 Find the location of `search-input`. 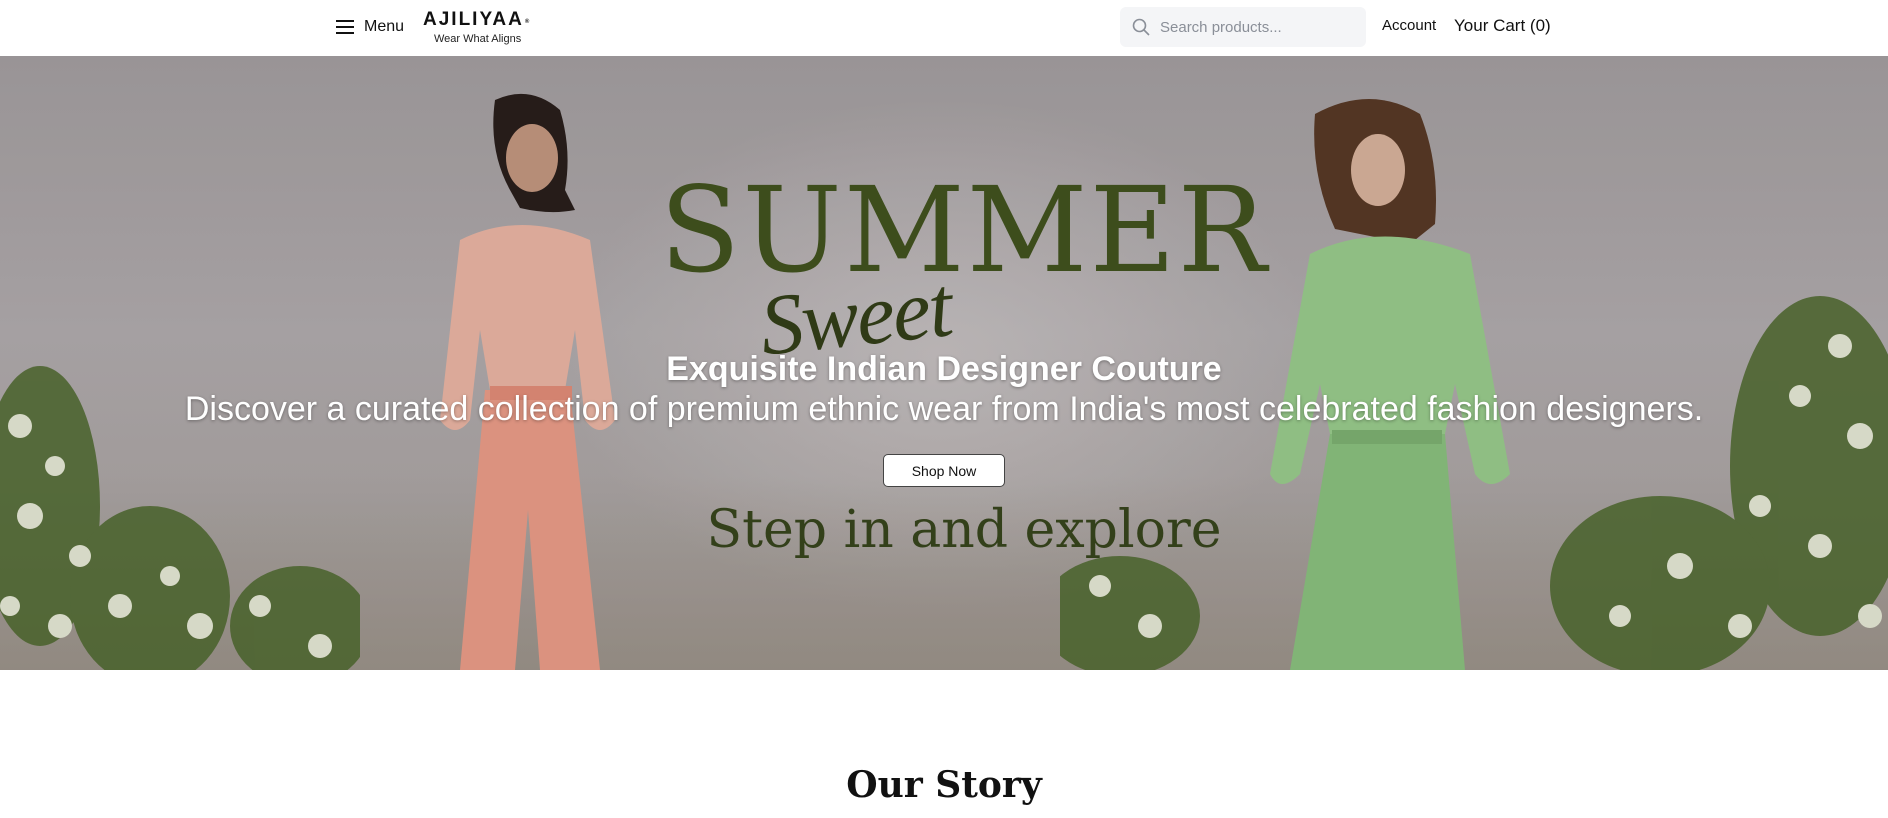

search-input is located at coordinates (1255, 27).